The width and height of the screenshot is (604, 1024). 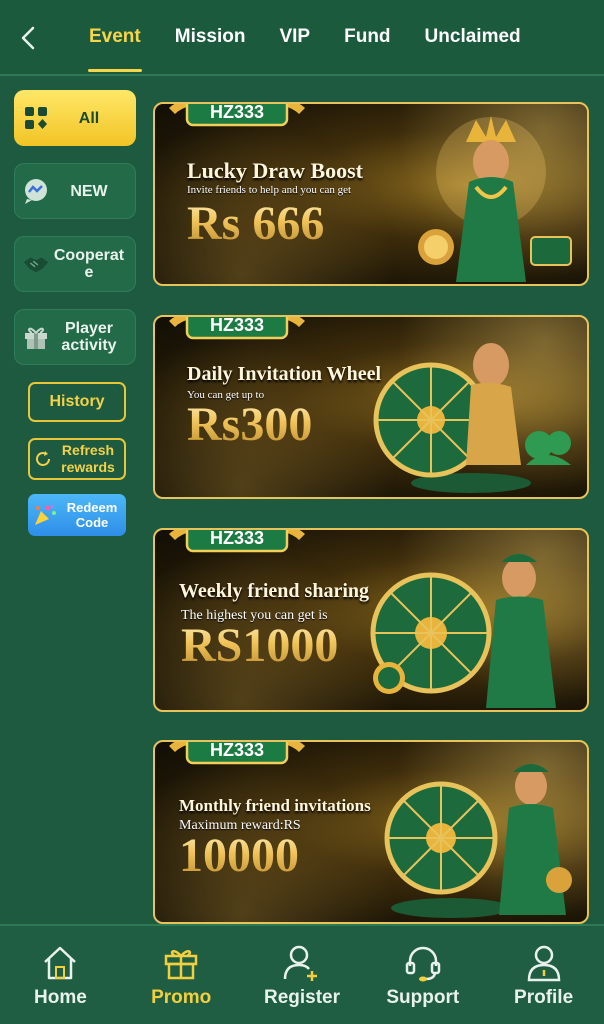 I want to click on nav-promo: Promo, so click(x=181, y=975).